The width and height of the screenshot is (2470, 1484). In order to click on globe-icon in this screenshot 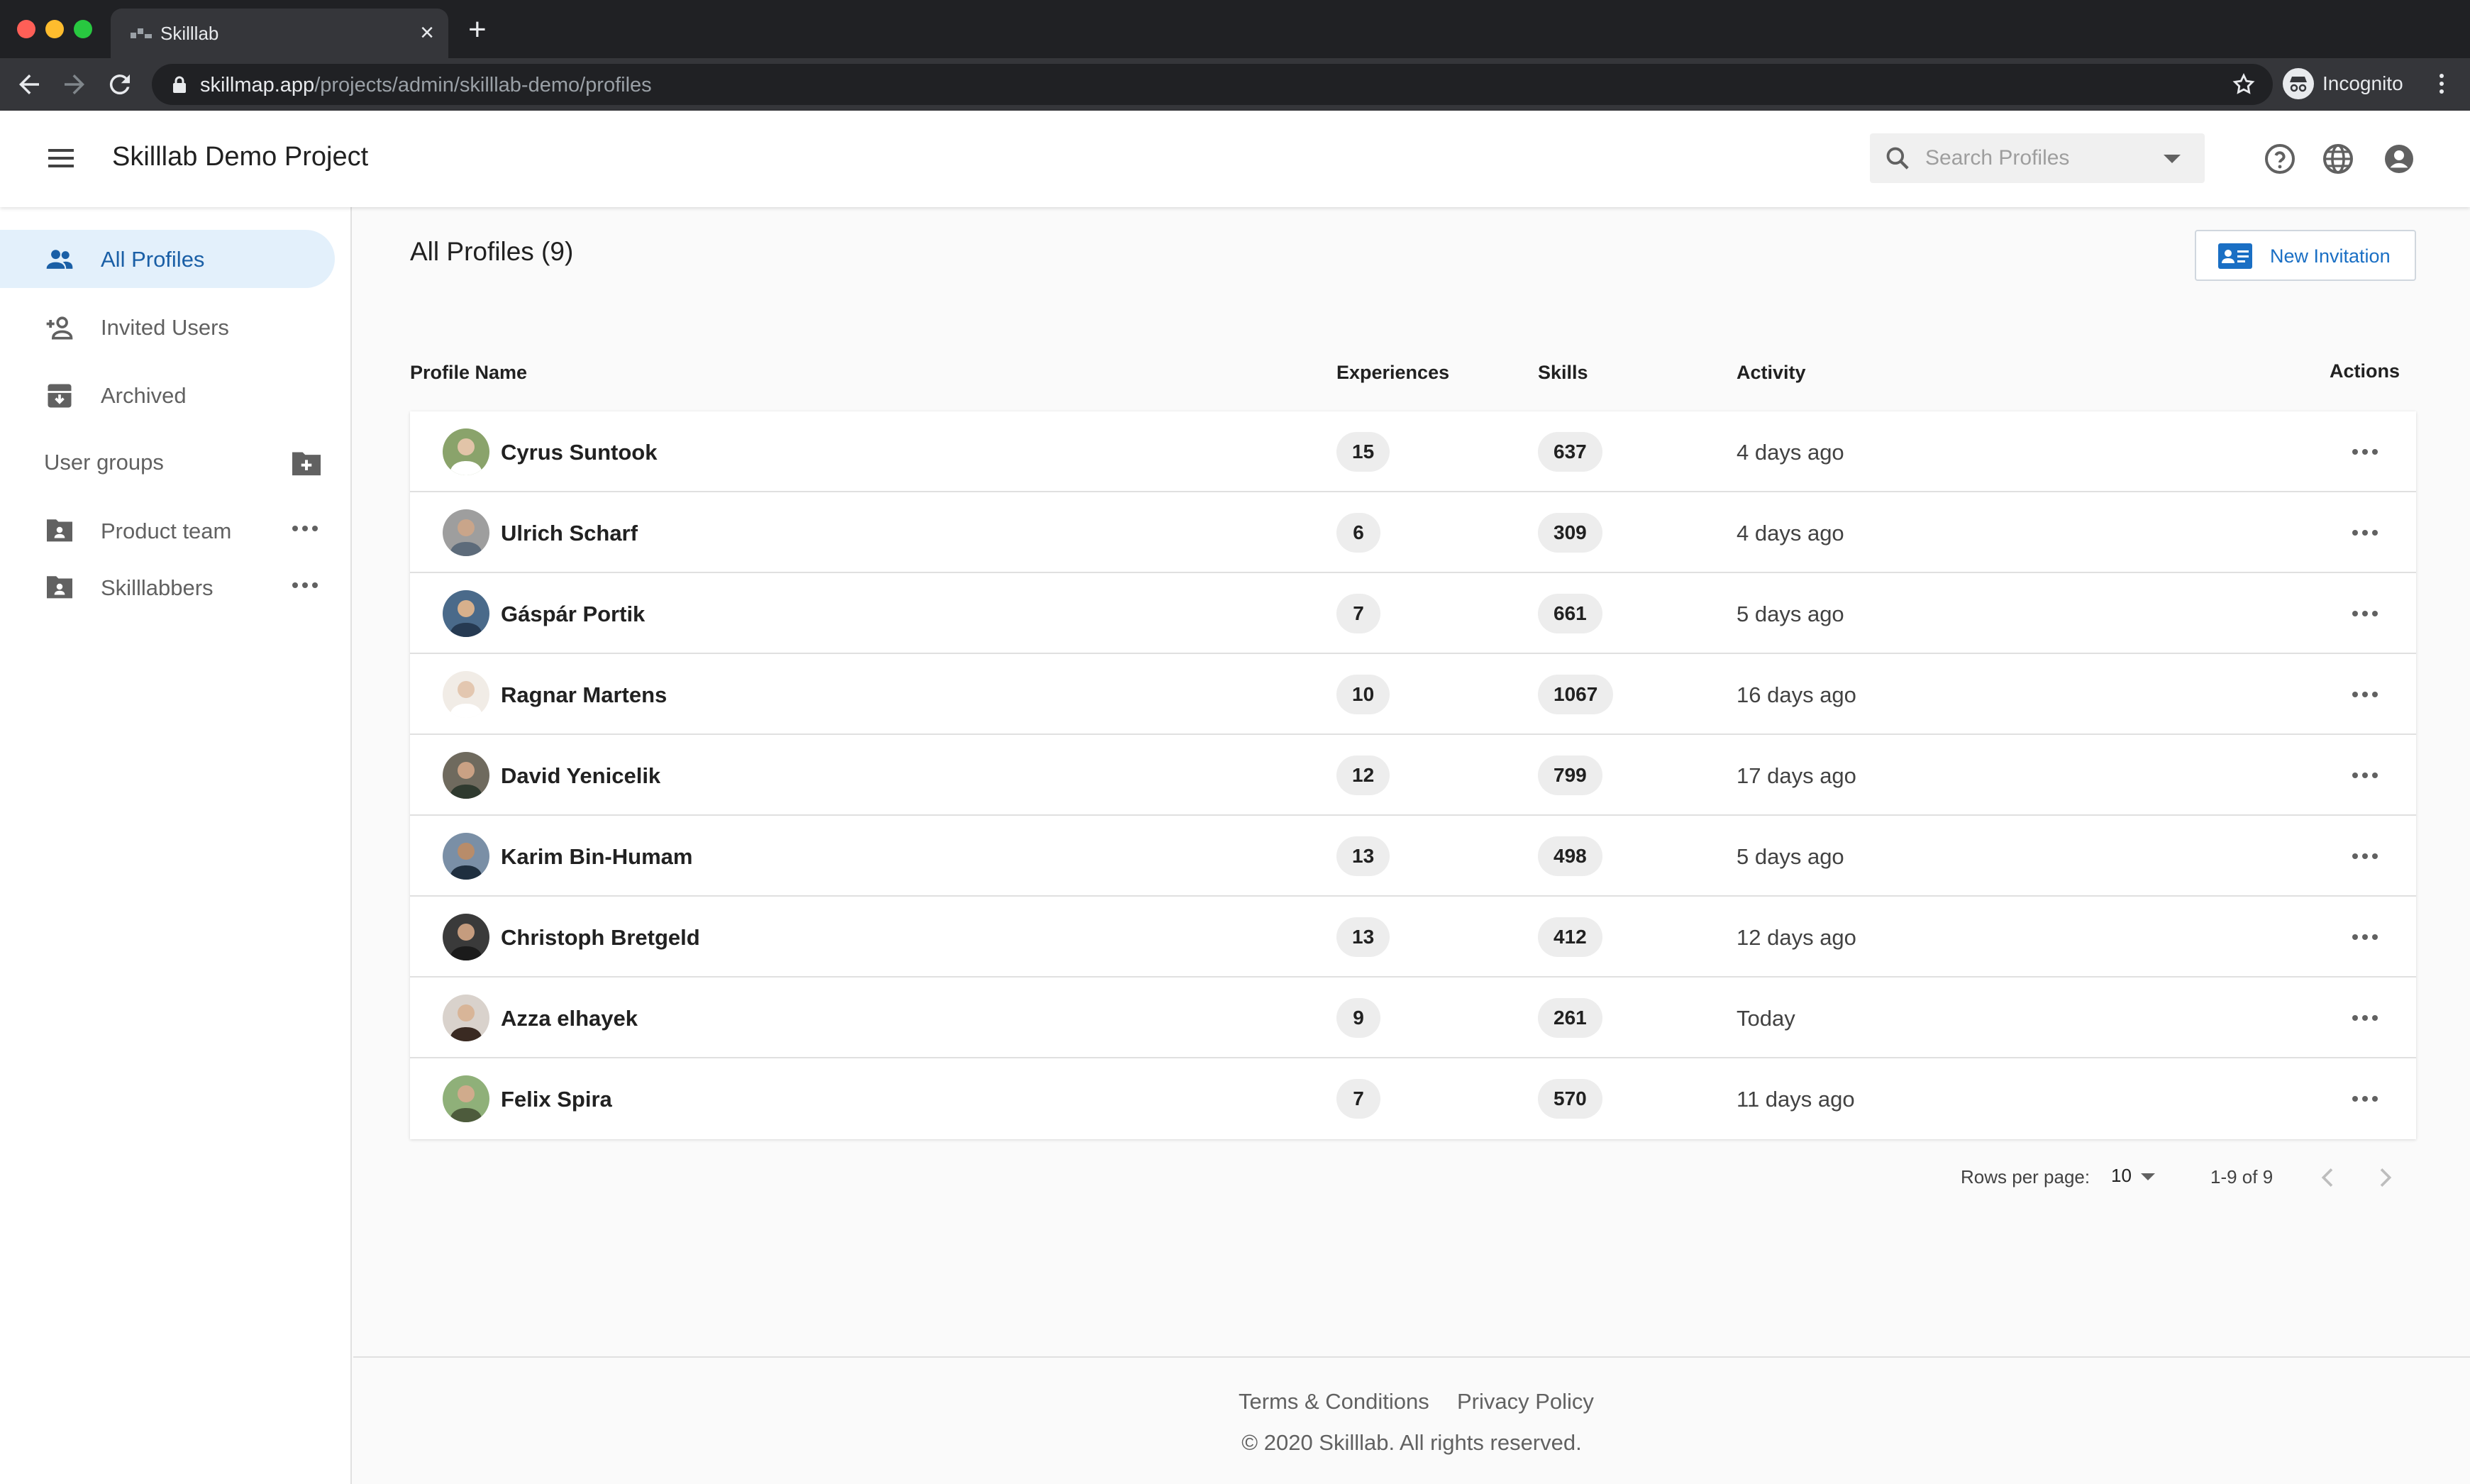, I will do `click(2338, 159)`.